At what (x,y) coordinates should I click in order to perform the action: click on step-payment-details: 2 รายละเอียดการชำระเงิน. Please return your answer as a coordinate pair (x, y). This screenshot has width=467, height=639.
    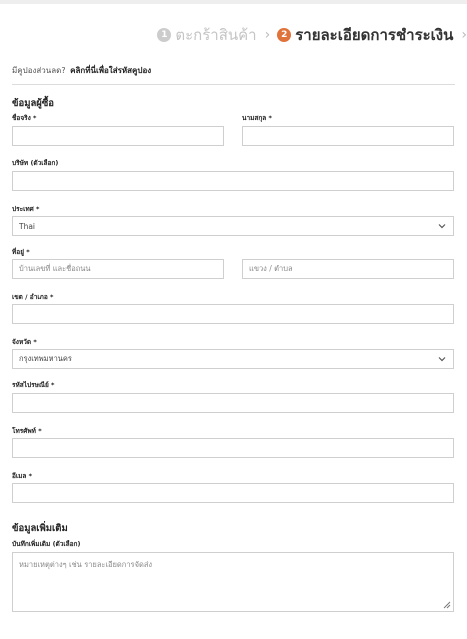
    Looking at the image, I should click on (365, 35).